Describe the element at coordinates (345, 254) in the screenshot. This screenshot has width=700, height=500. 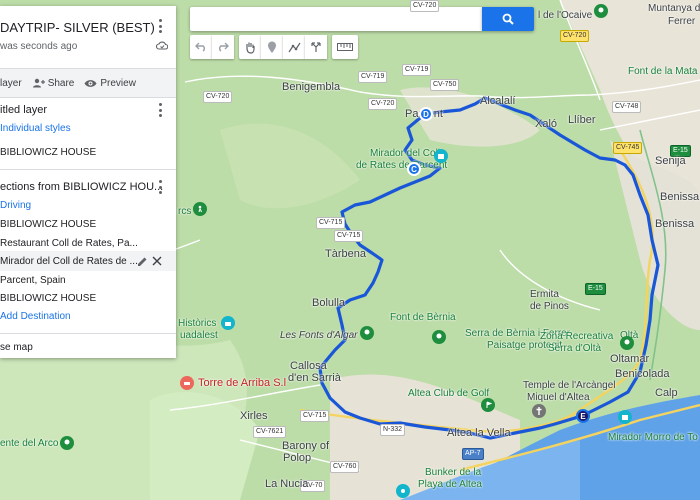
I see `place-label: Tàrbena` at that location.